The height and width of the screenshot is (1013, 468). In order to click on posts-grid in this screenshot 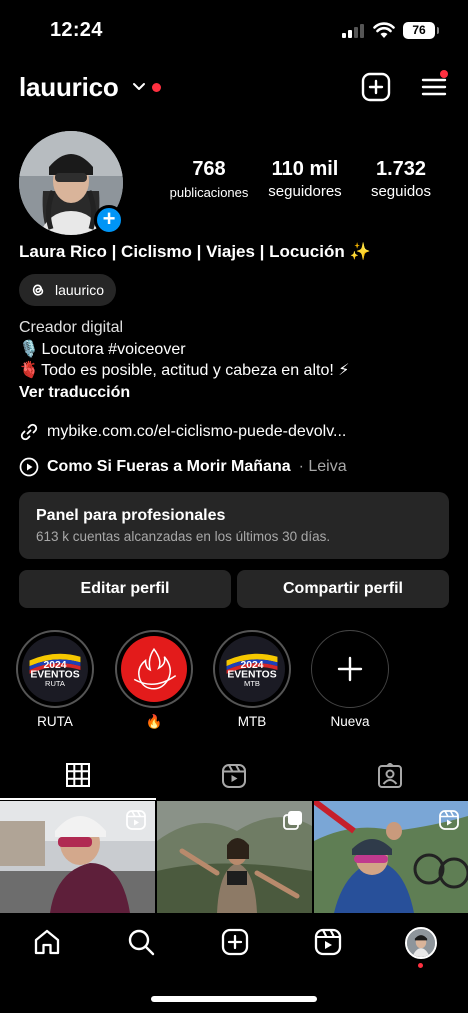, I will do `click(234, 857)`.